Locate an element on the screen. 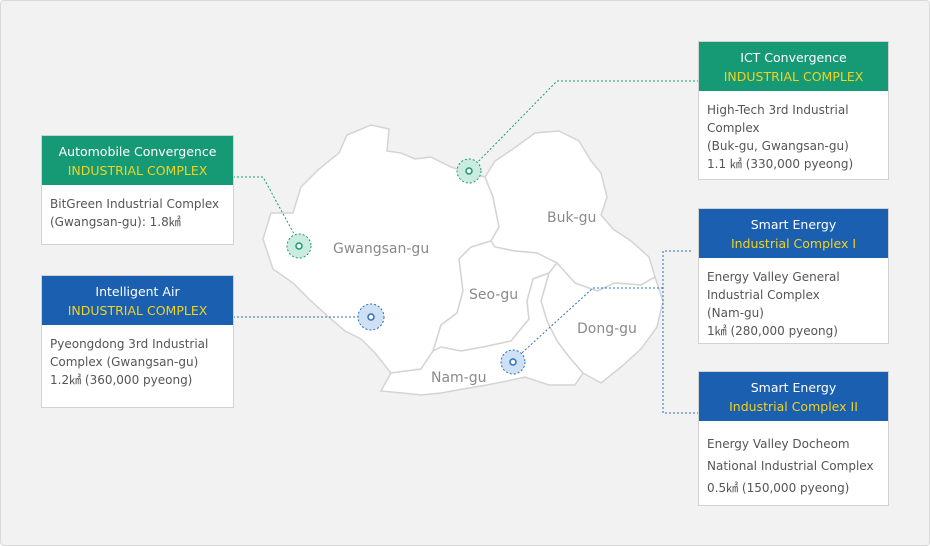 Image resolution: width=930 pixels, height=546 pixels. card-energy2-line: Energy Valley Docheom is located at coordinates (778, 444).